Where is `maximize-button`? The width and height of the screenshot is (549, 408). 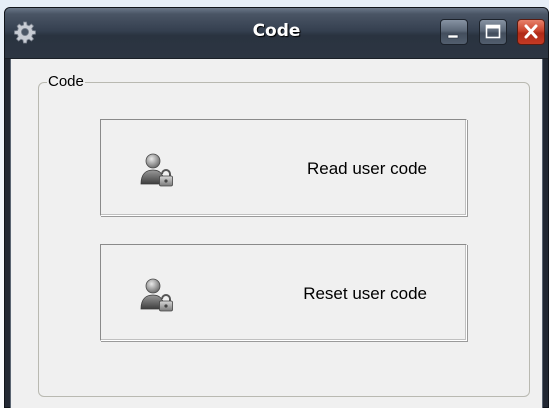
maximize-button is located at coordinates (493, 32).